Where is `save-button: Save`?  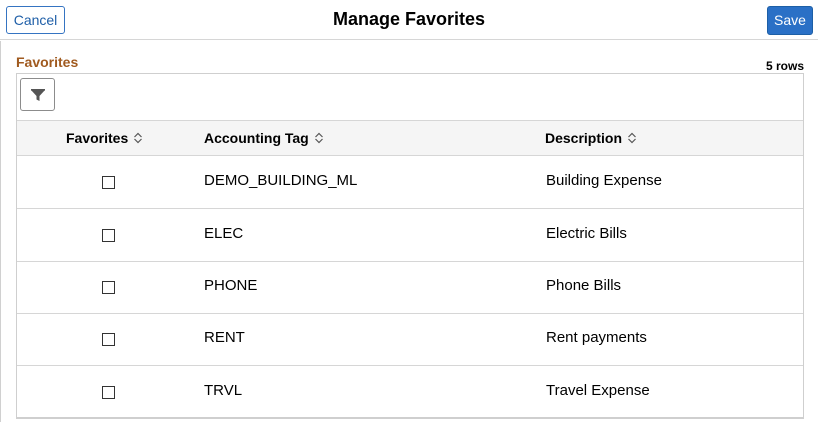
save-button: Save is located at coordinates (790, 20).